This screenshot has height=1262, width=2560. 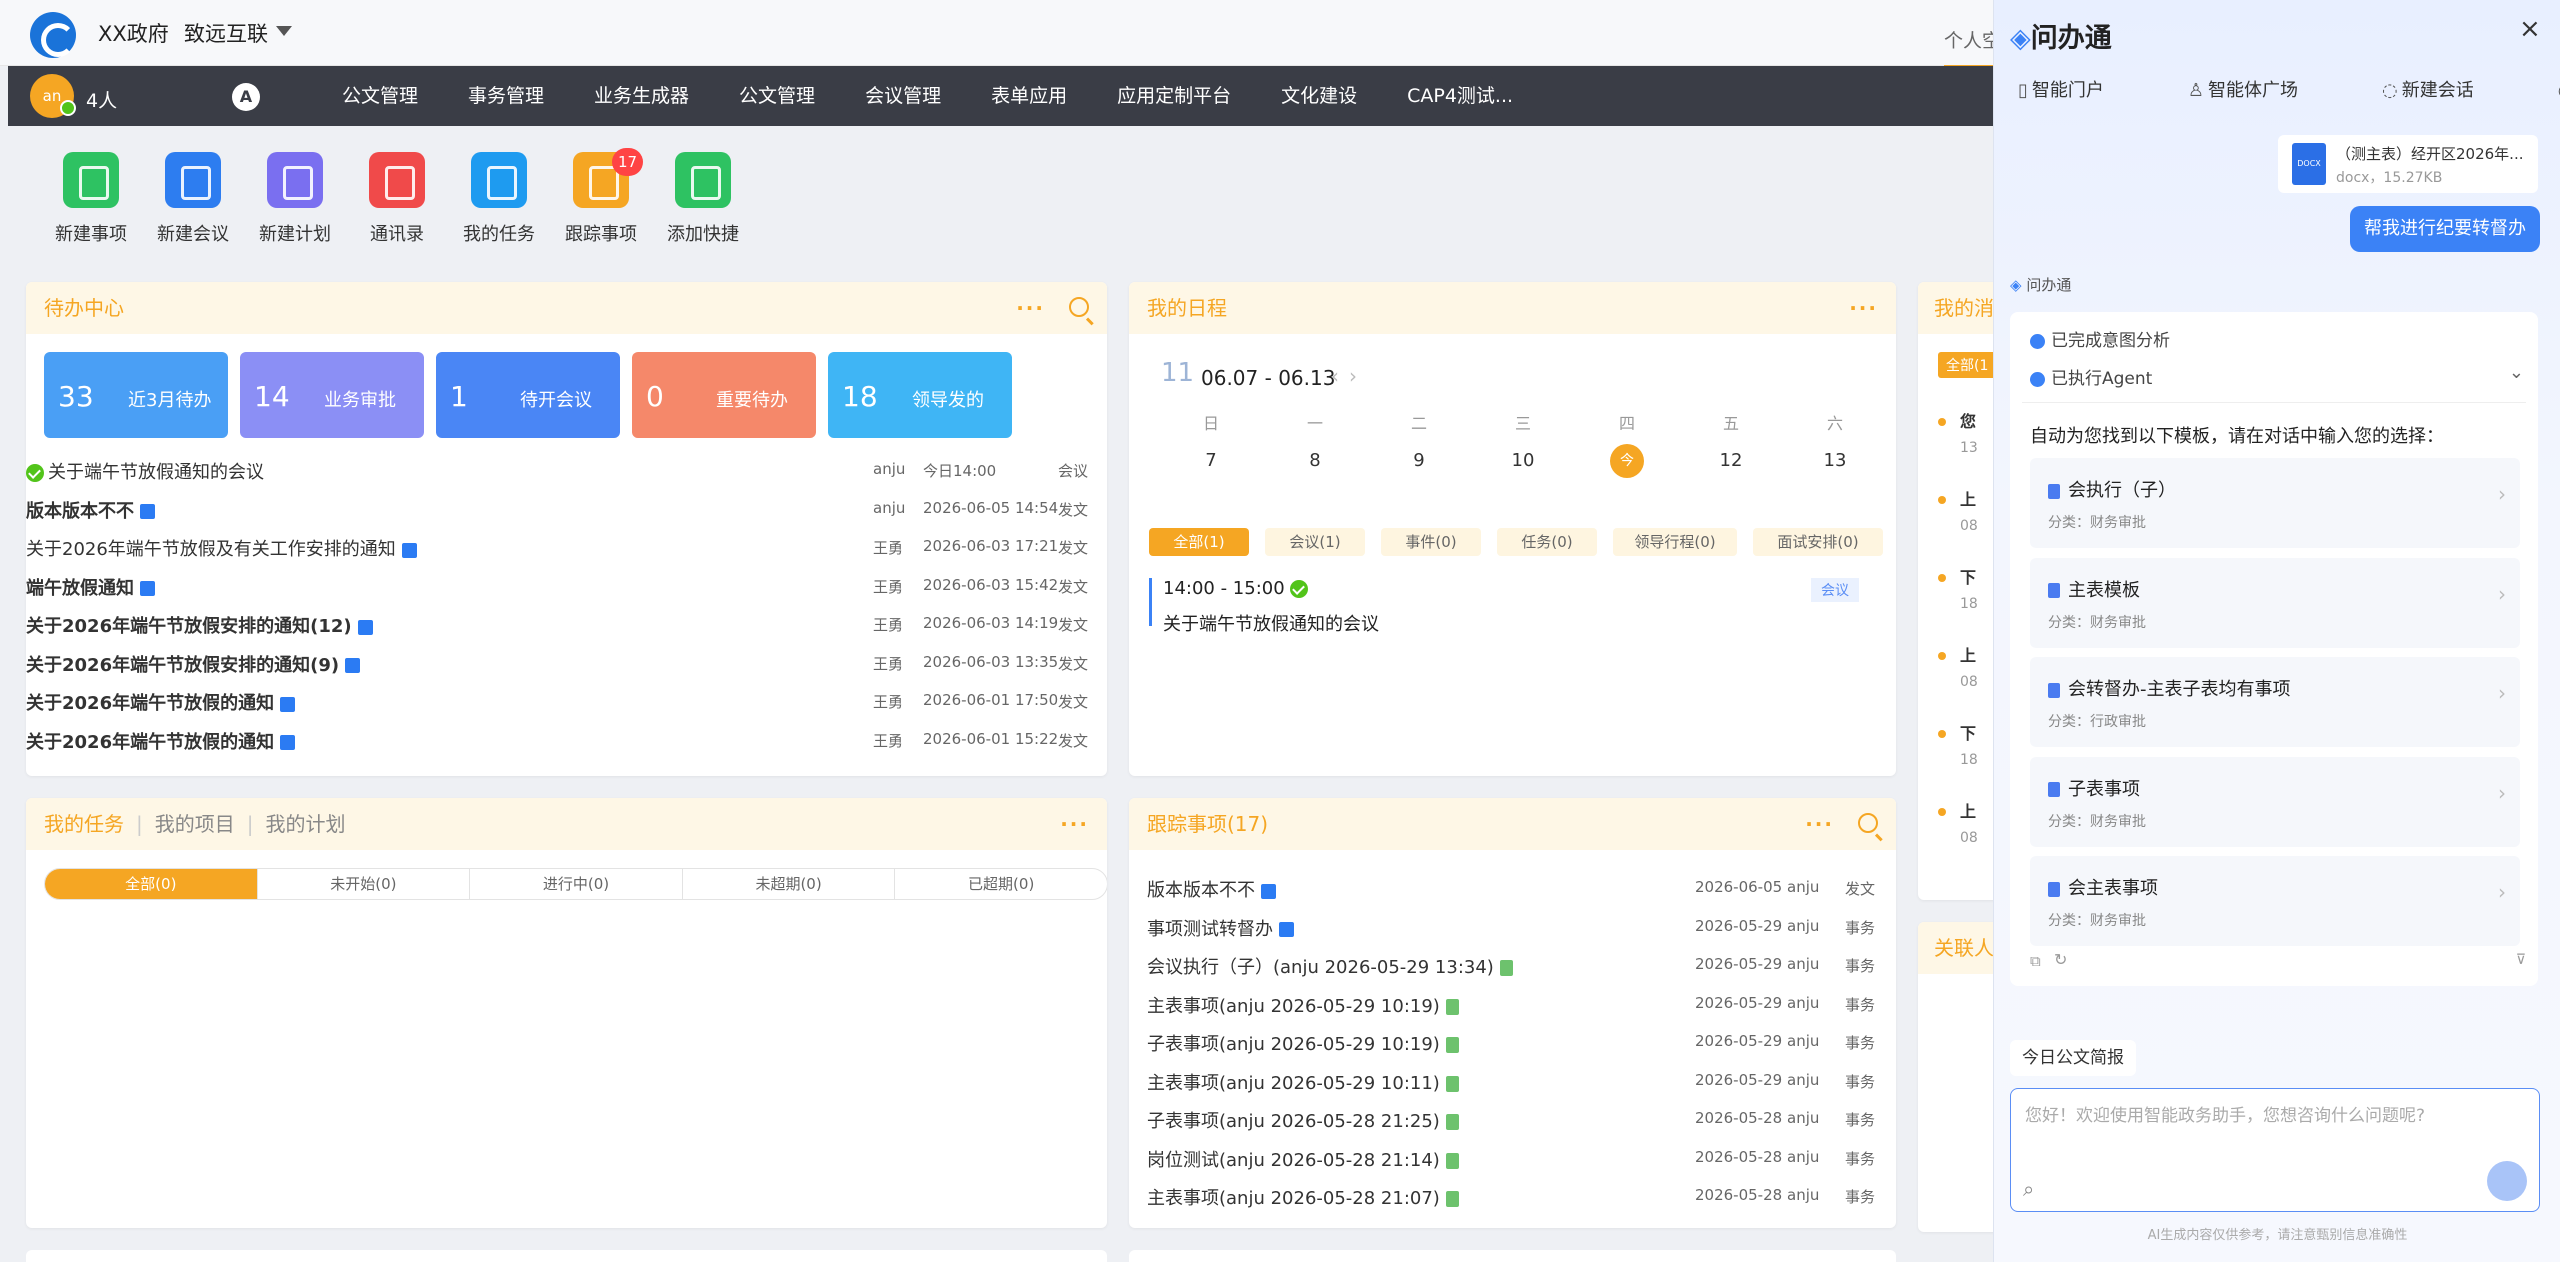 I want to click on chevron-down-icon: ⌄, so click(x=2516, y=372).